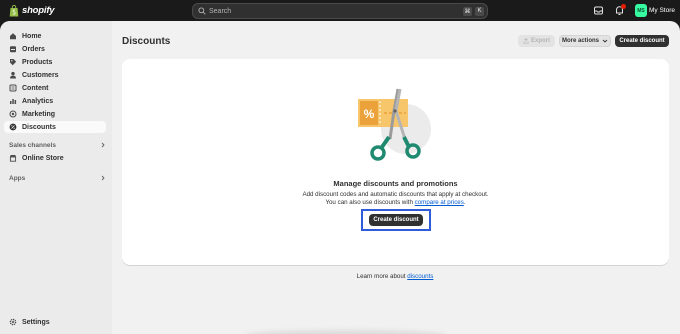 The width and height of the screenshot is (680, 334). I want to click on sidebar-item-label: Settings, so click(36, 322).